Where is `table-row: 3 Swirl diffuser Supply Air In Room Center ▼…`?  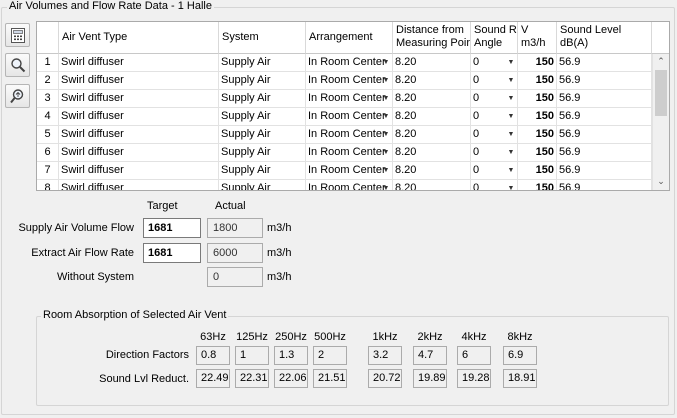 table-row: 3 Swirl diffuser Supply Air In Room Center ▼… is located at coordinates (344, 99).